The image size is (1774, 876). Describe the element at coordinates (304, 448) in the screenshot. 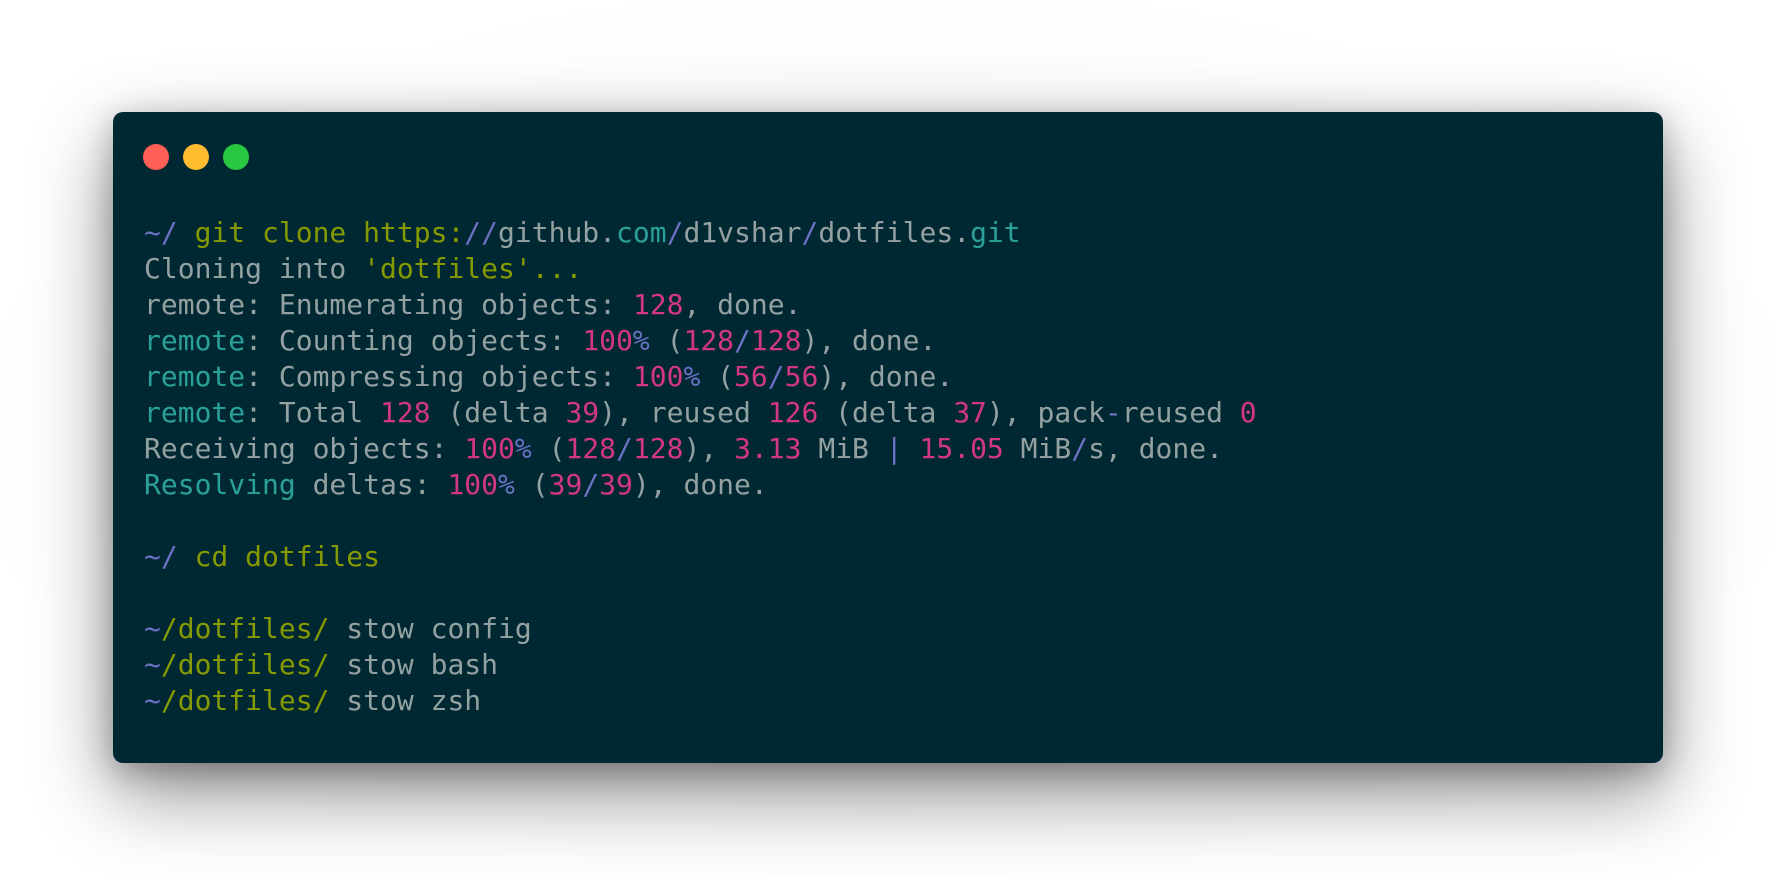

I see `terminal-text-segment: Receiving objects:` at that location.